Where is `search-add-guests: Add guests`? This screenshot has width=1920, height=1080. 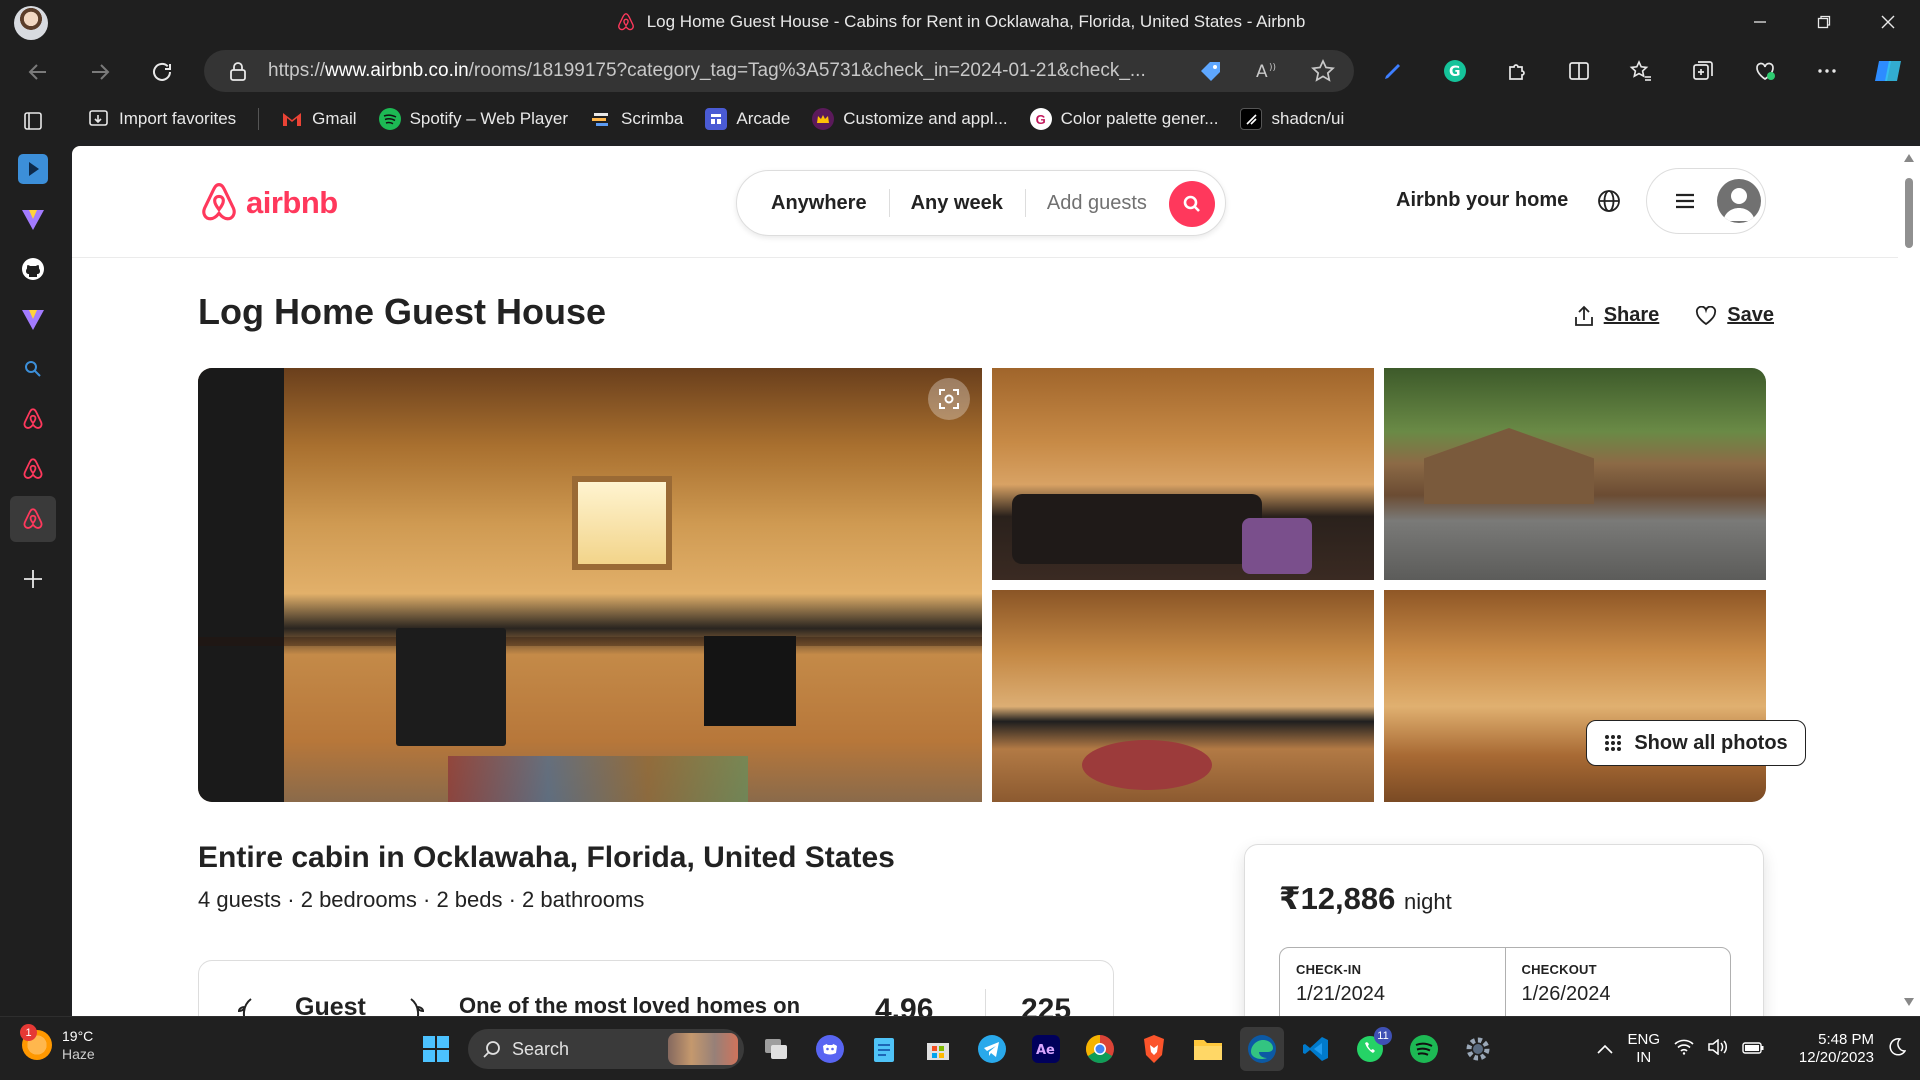 search-add-guests: Add guests is located at coordinates (1096, 203).